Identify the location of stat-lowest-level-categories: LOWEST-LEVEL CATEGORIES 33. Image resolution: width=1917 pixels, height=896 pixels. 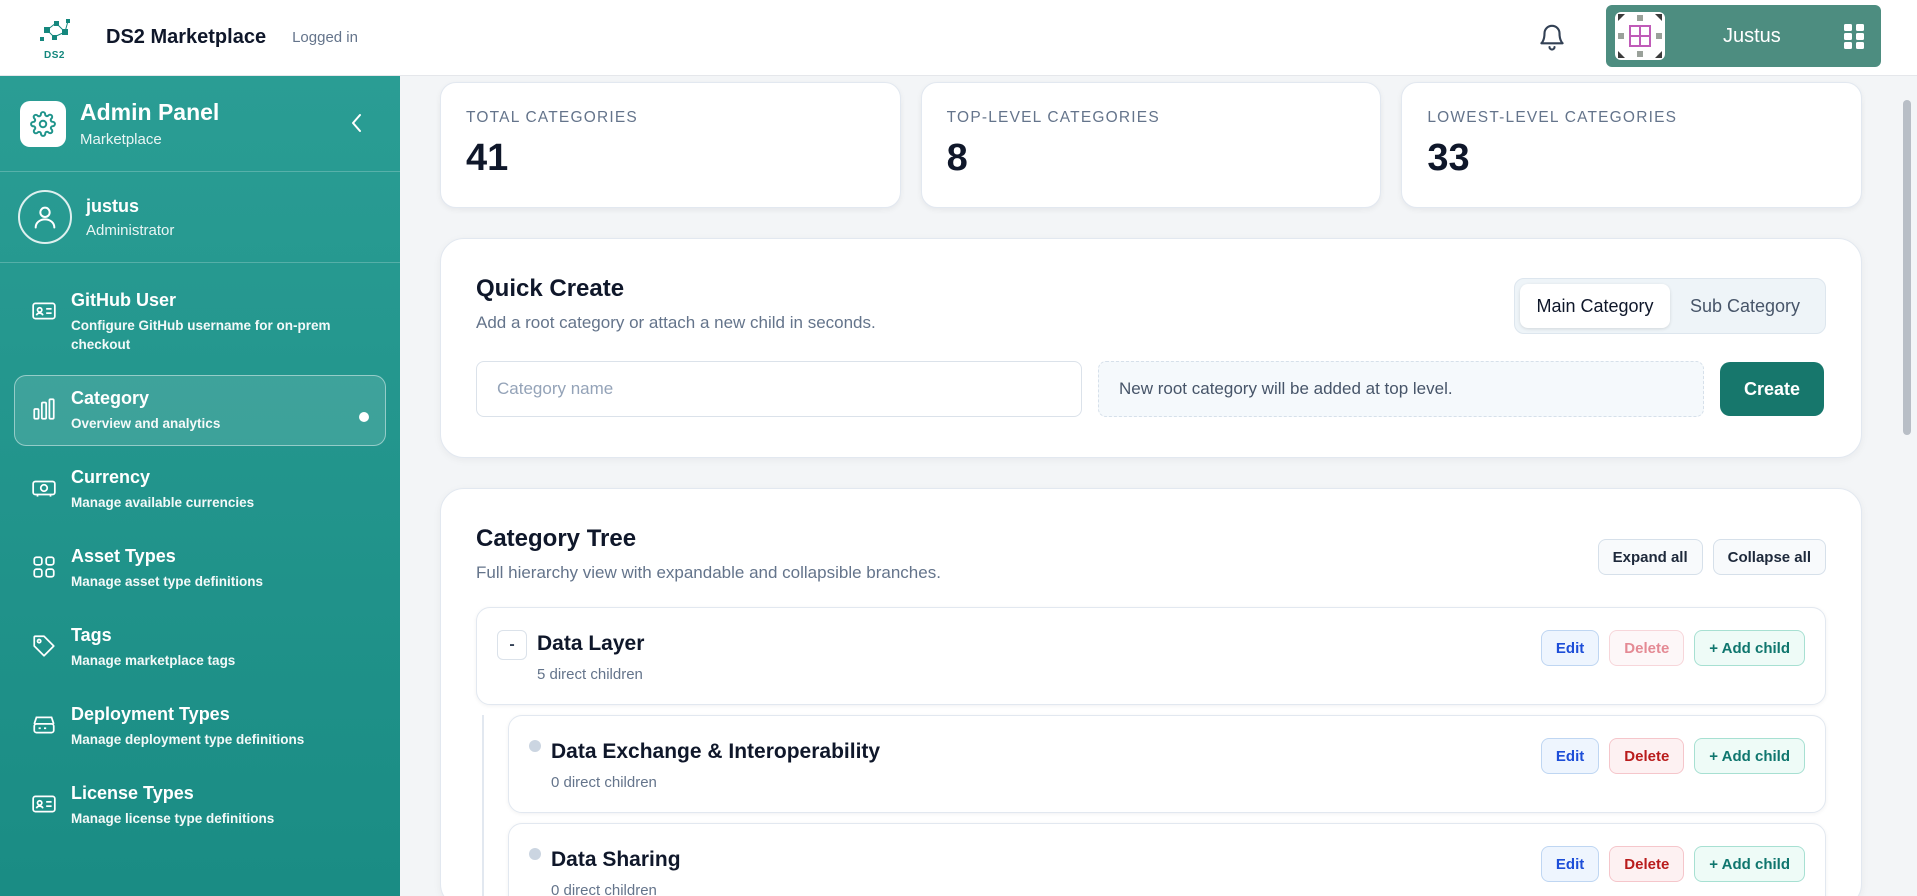
(1632, 145).